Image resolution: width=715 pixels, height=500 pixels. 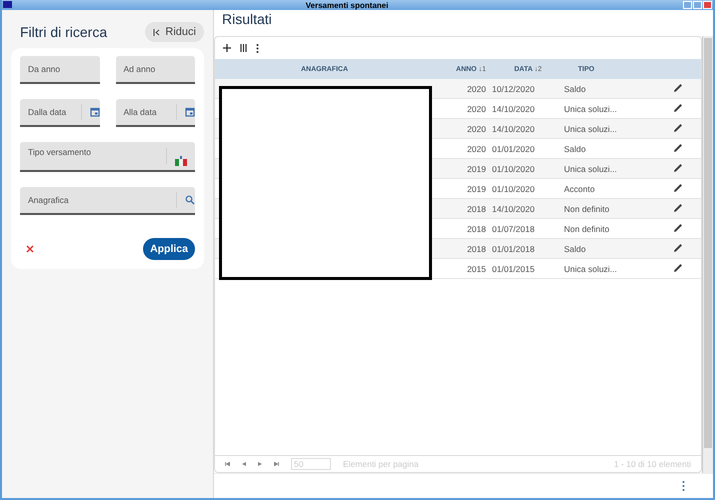 What do you see at coordinates (243, 48) in the screenshot?
I see `columns-icon` at bounding box center [243, 48].